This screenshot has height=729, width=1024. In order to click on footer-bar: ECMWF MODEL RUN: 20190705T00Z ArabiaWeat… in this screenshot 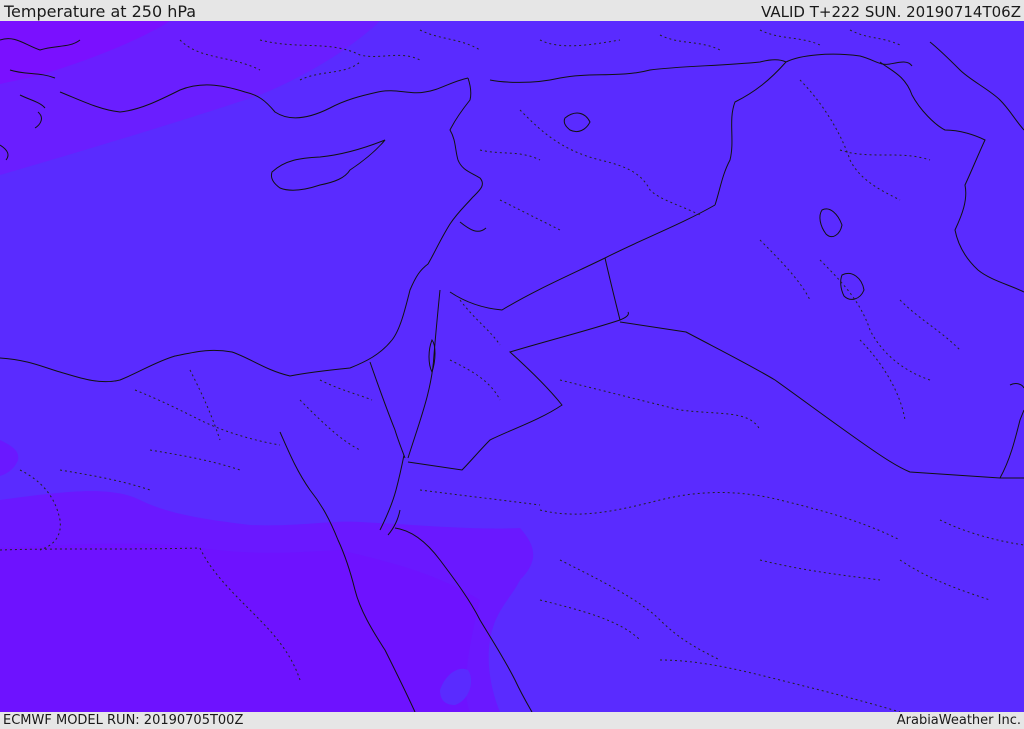, I will do `click(512, 720)`.